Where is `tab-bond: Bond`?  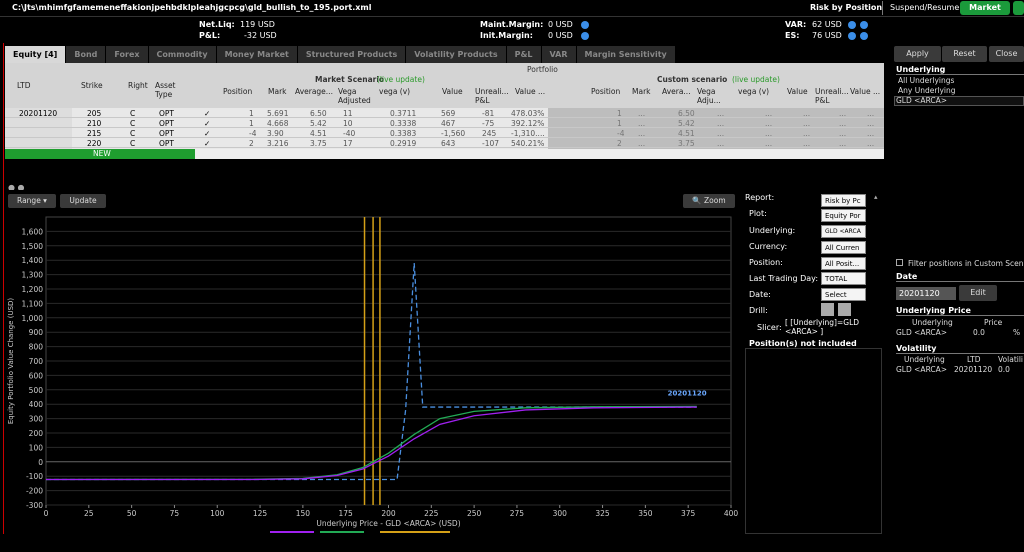 tab-bond: Bond is located at coordinates (86, 54).